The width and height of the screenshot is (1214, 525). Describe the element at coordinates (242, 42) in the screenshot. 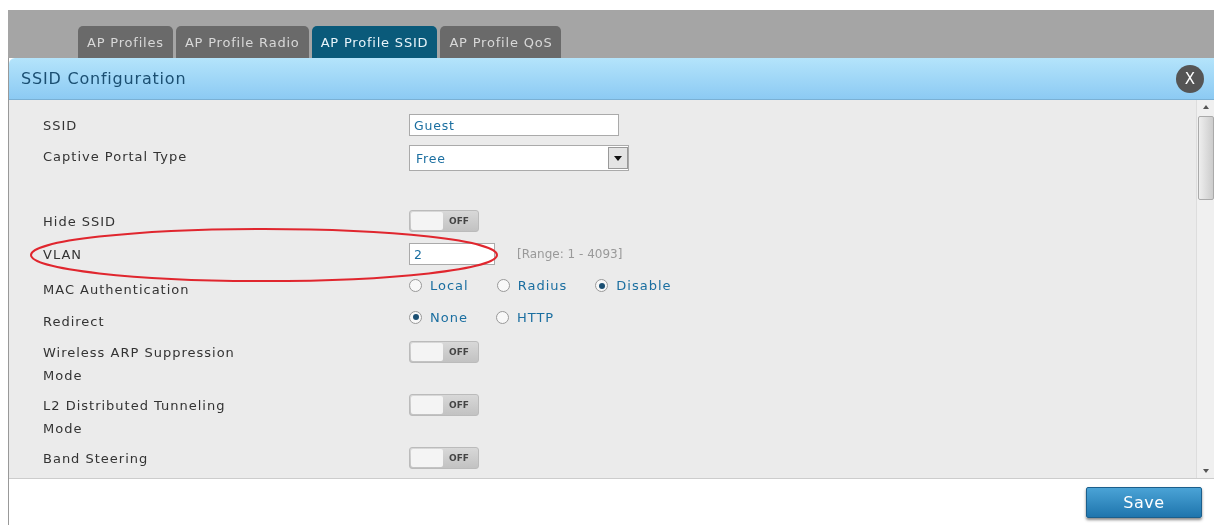

I see `tab: AP Profile Radio` at that location.